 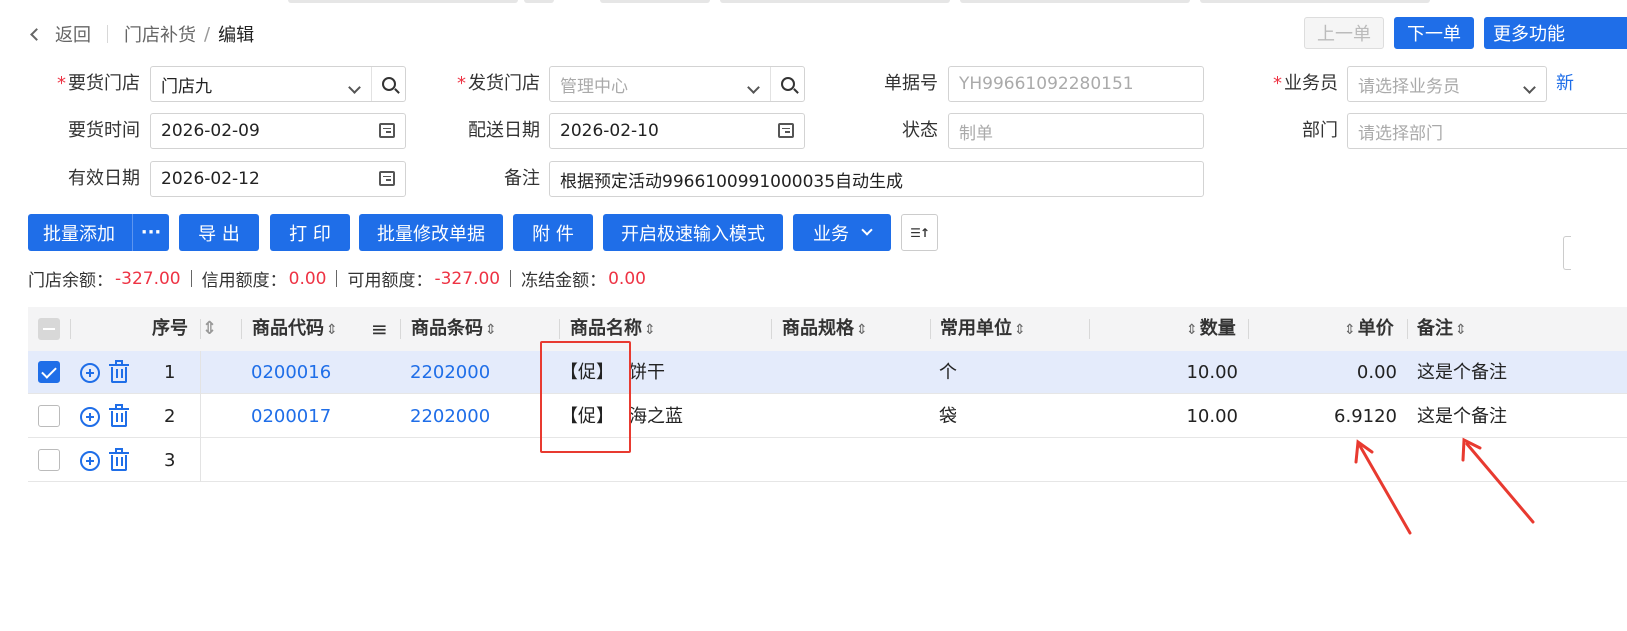 I want to click on annotation-arrows, so click(x=1444, y=486).